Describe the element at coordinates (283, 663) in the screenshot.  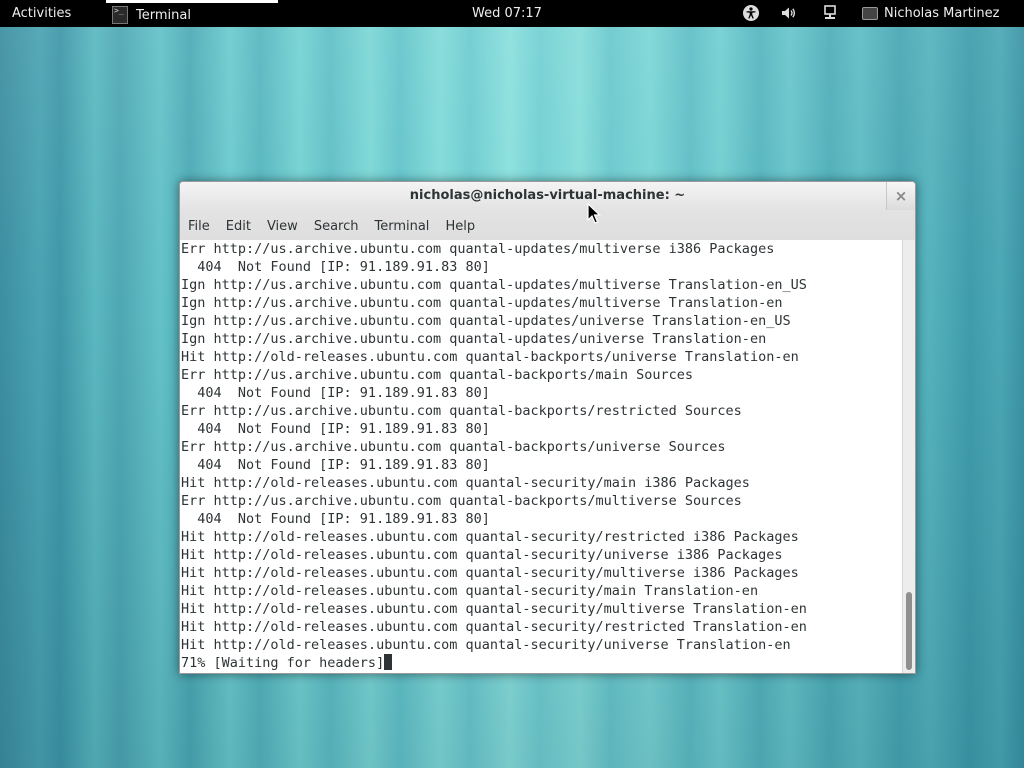
I see `progress-text: 71% [Waiting for headers]` at that location.